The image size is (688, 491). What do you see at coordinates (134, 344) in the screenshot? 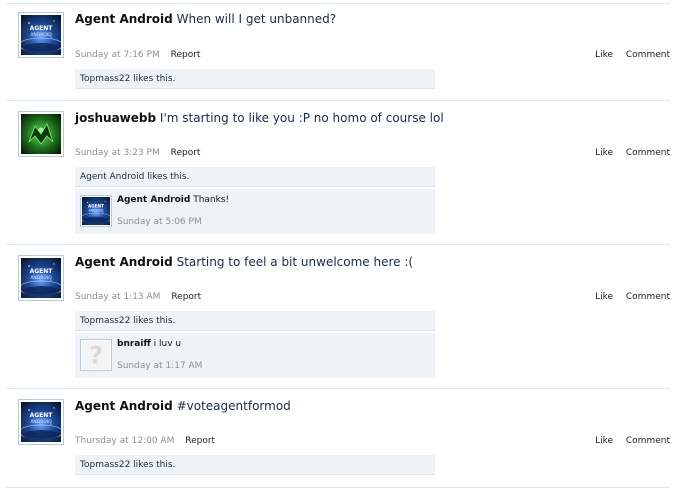
I see `reply-author: bnraiff` at bounding box center [134, 344].